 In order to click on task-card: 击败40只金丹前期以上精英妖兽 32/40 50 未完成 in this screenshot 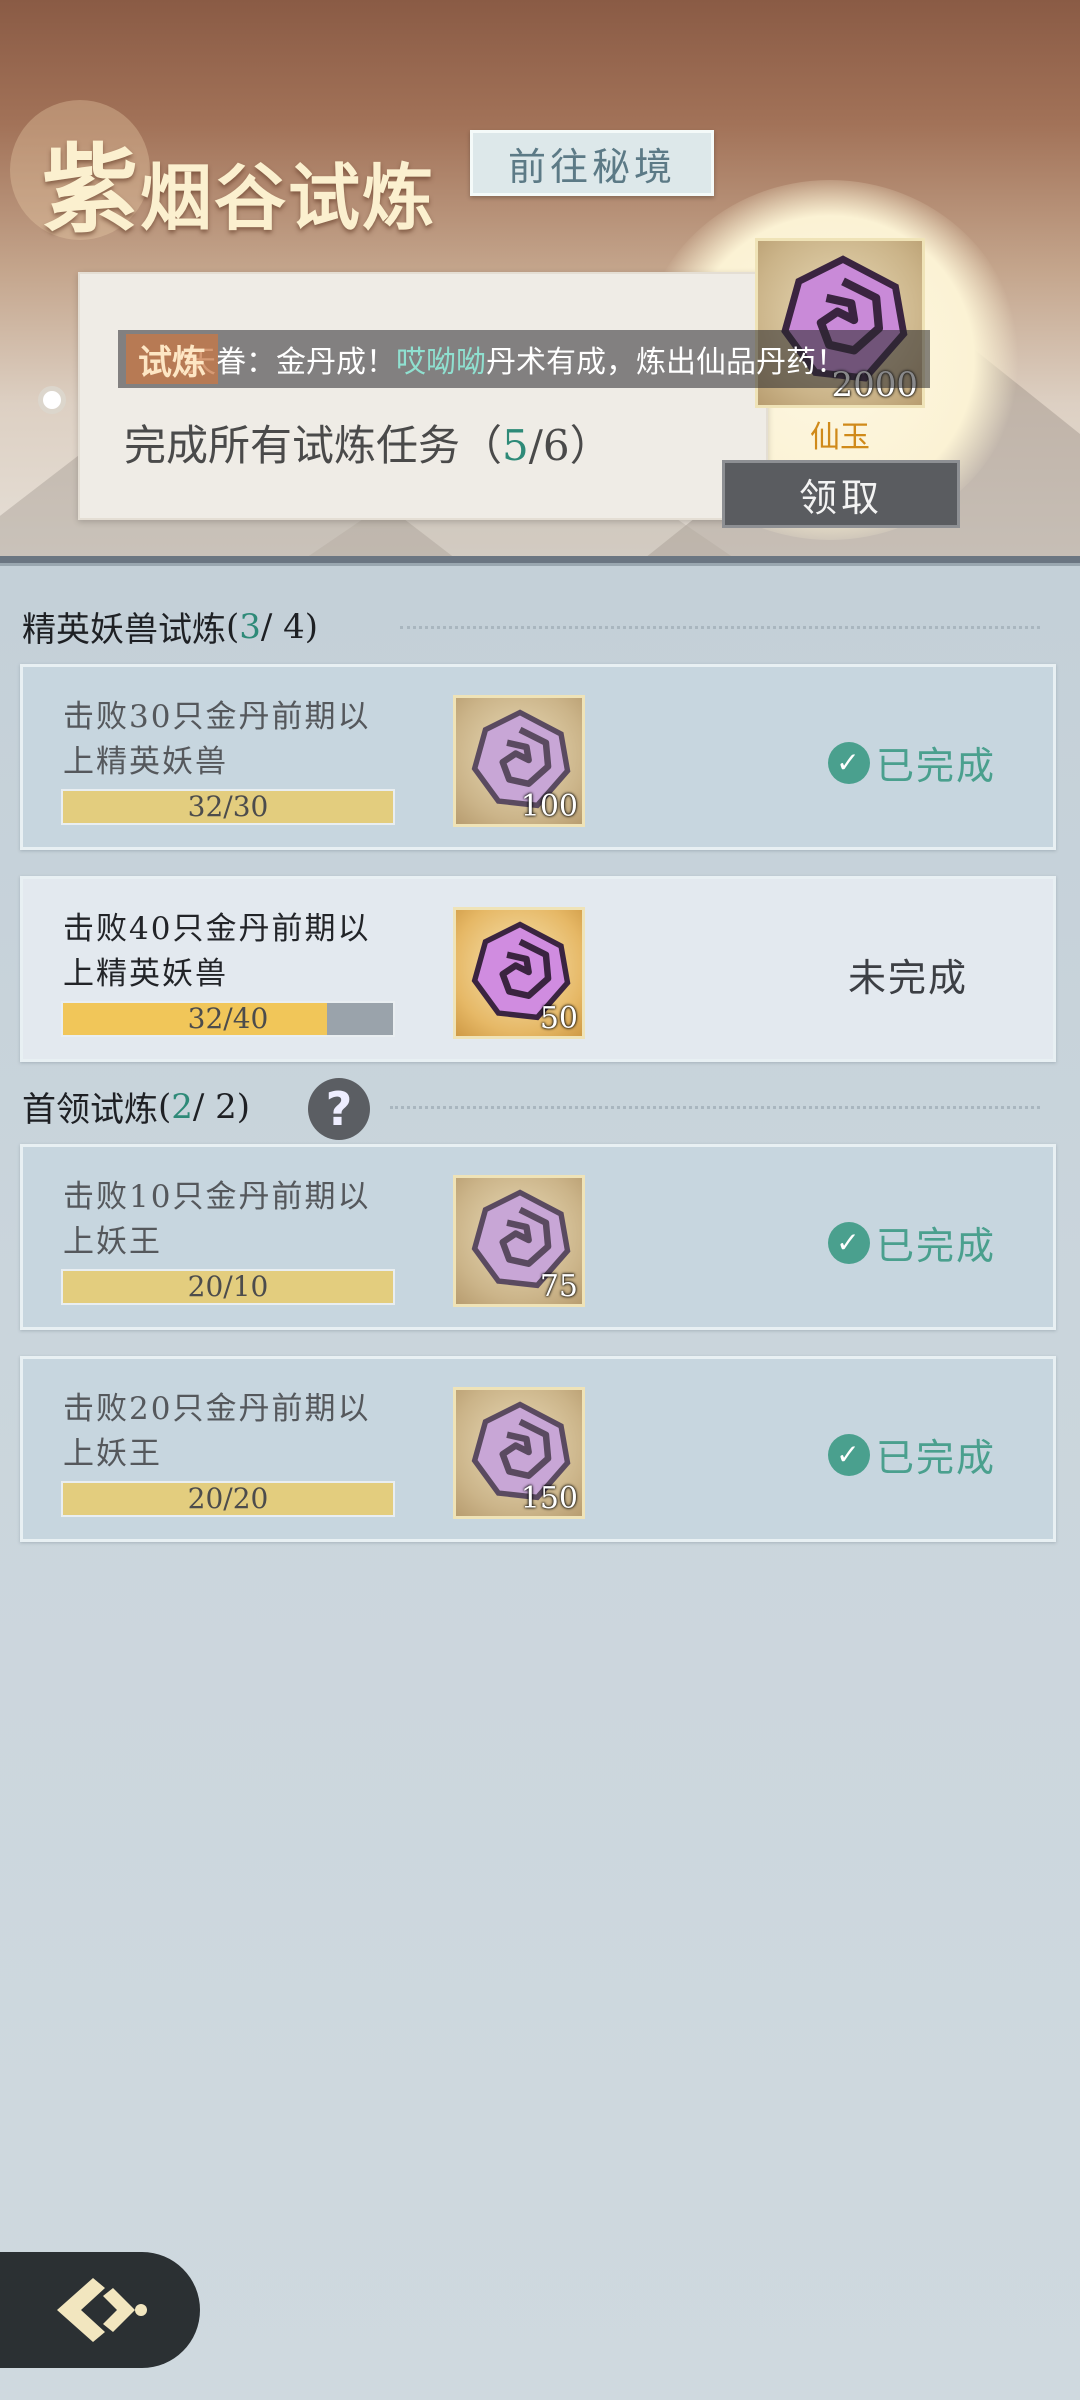, I will do `click(538, 969)`.